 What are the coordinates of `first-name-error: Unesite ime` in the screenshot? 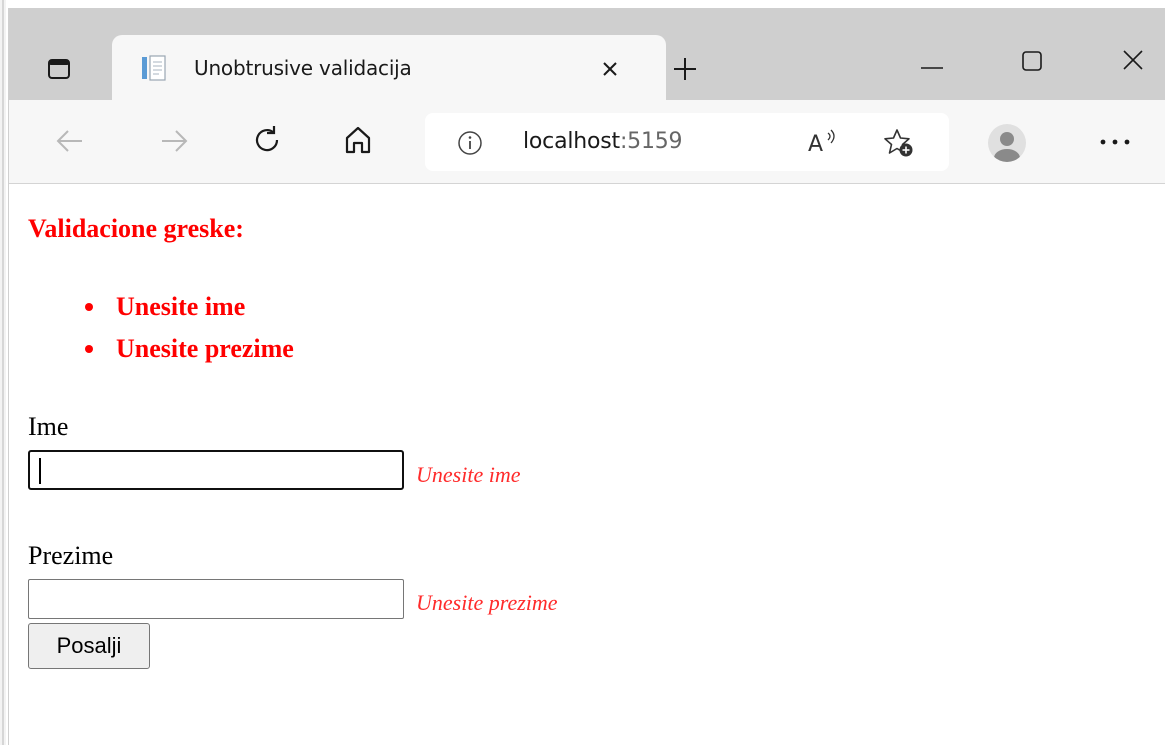 It's located at (468, 474).